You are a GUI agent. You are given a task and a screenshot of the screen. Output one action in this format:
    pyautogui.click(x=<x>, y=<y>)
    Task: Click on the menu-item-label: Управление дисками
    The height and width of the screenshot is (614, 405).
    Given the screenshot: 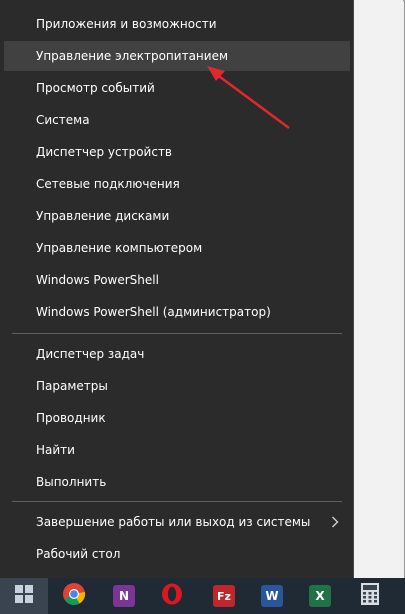 What is the action you would take?
    pyautogui.click(x=103, y=216)
    